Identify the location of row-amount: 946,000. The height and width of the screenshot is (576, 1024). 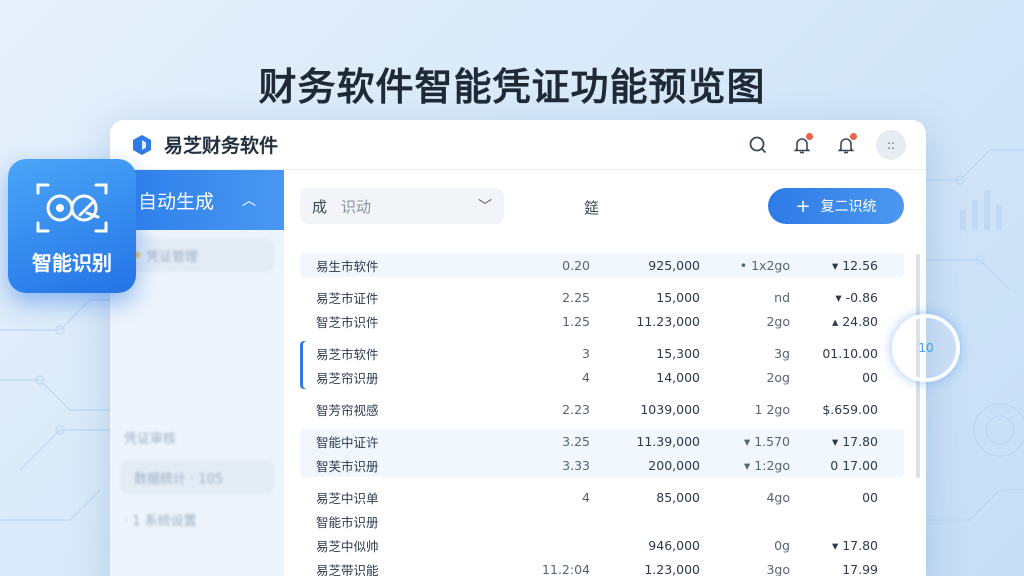
(674, 545).